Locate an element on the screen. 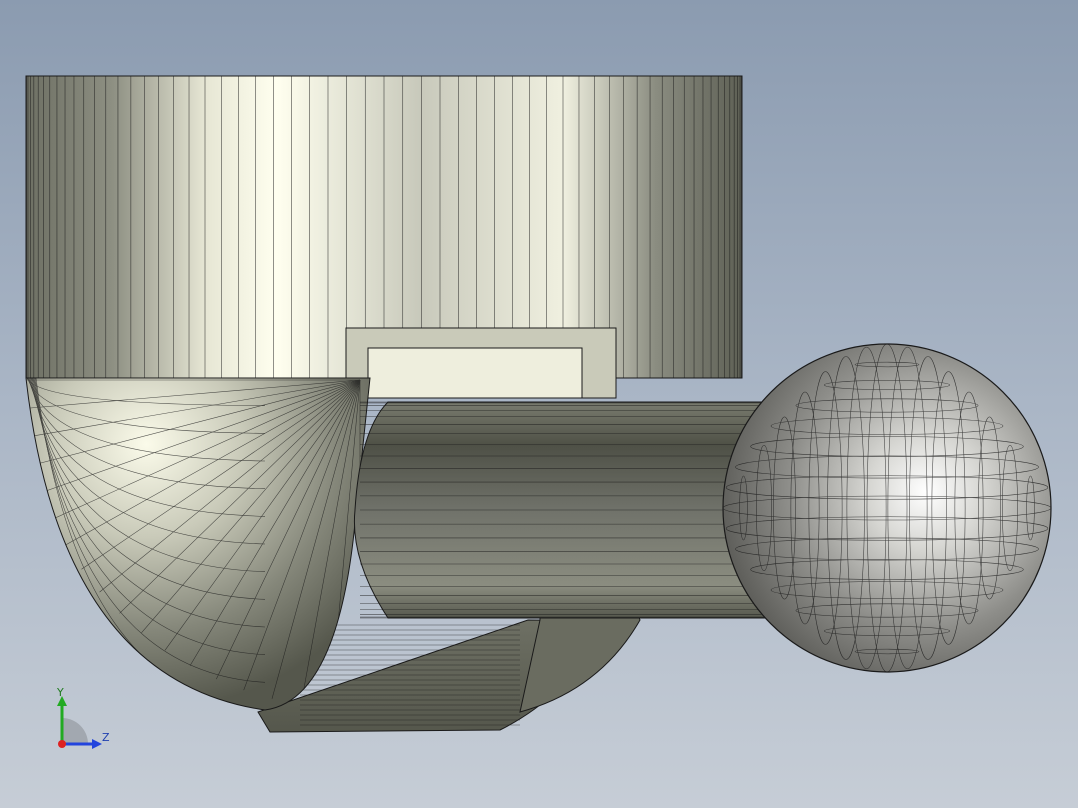  triad-shadow is located at coordinates (75, 731).